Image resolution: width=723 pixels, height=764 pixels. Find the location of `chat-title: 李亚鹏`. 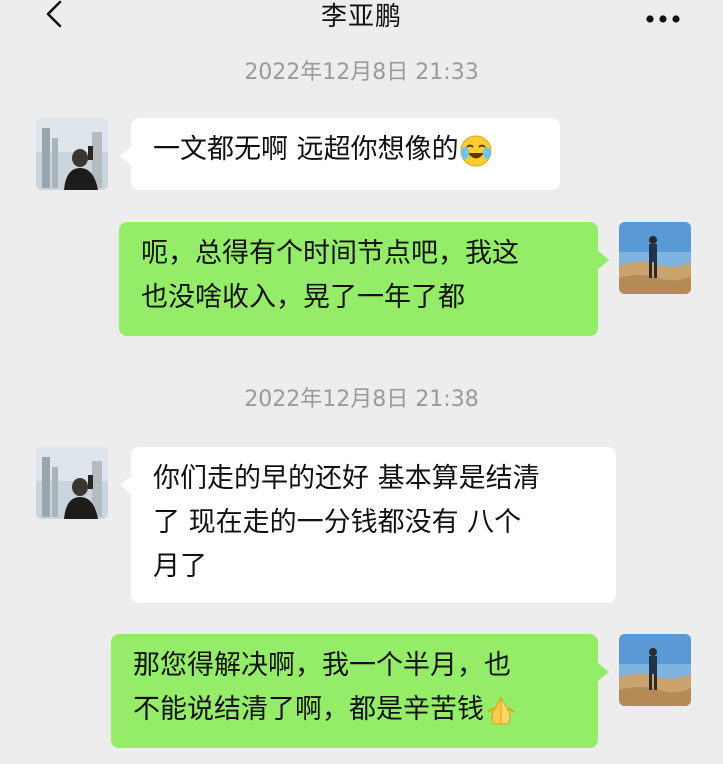

chat-title: 李亚鹏 is located at coordinates (361, 17).